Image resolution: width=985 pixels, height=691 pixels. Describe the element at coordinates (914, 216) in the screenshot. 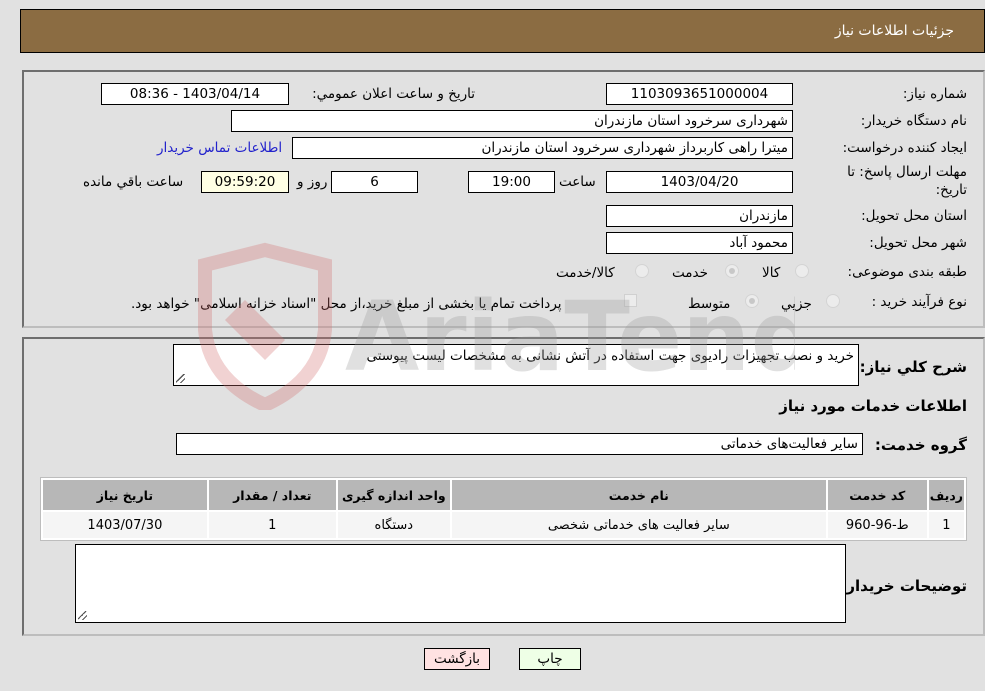

I see `delivery-province-label: استان محل تحویل:` at that location.